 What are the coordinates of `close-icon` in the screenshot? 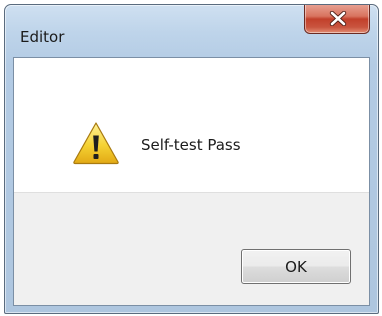 It's located at (338, 18).